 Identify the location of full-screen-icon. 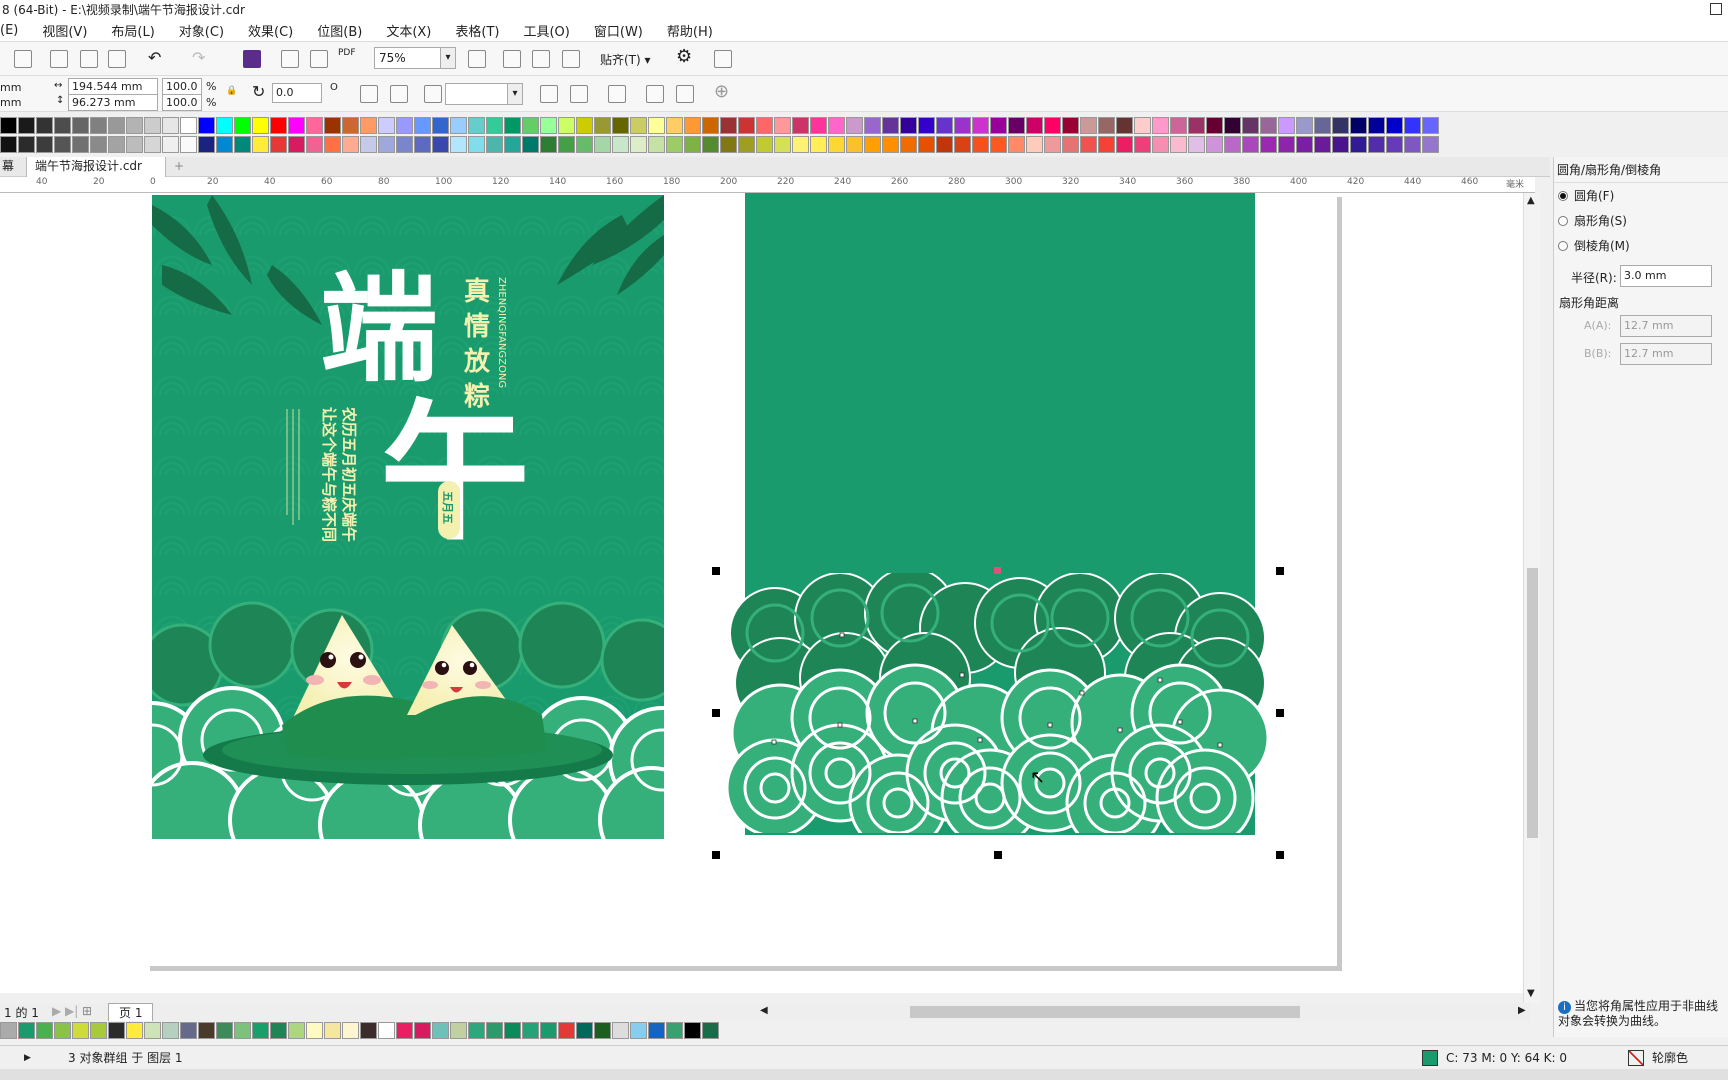
(512, 59).